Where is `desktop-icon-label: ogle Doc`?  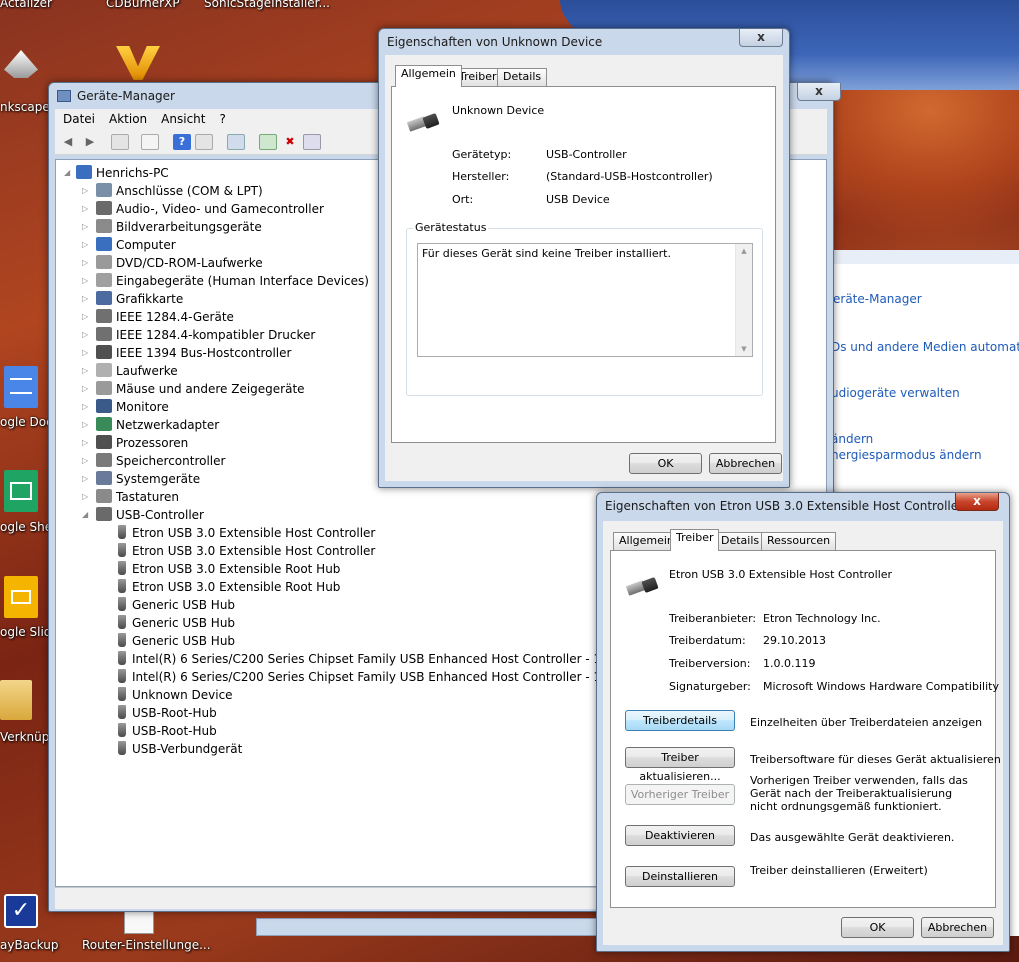 desktop-icon-label: ogle Doc is located at coordinates (26, 422).